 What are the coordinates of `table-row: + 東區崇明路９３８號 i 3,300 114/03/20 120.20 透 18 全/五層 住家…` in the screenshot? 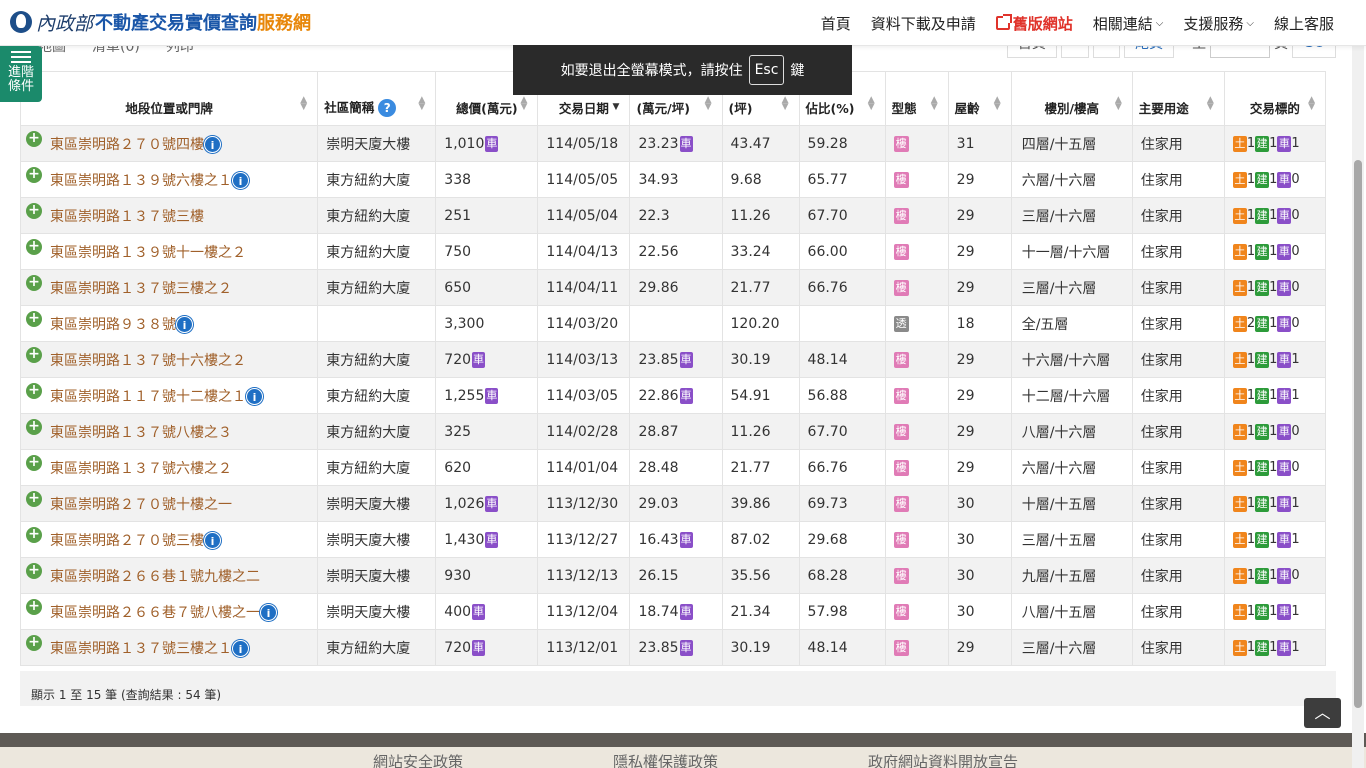 It's located at (673, 323).